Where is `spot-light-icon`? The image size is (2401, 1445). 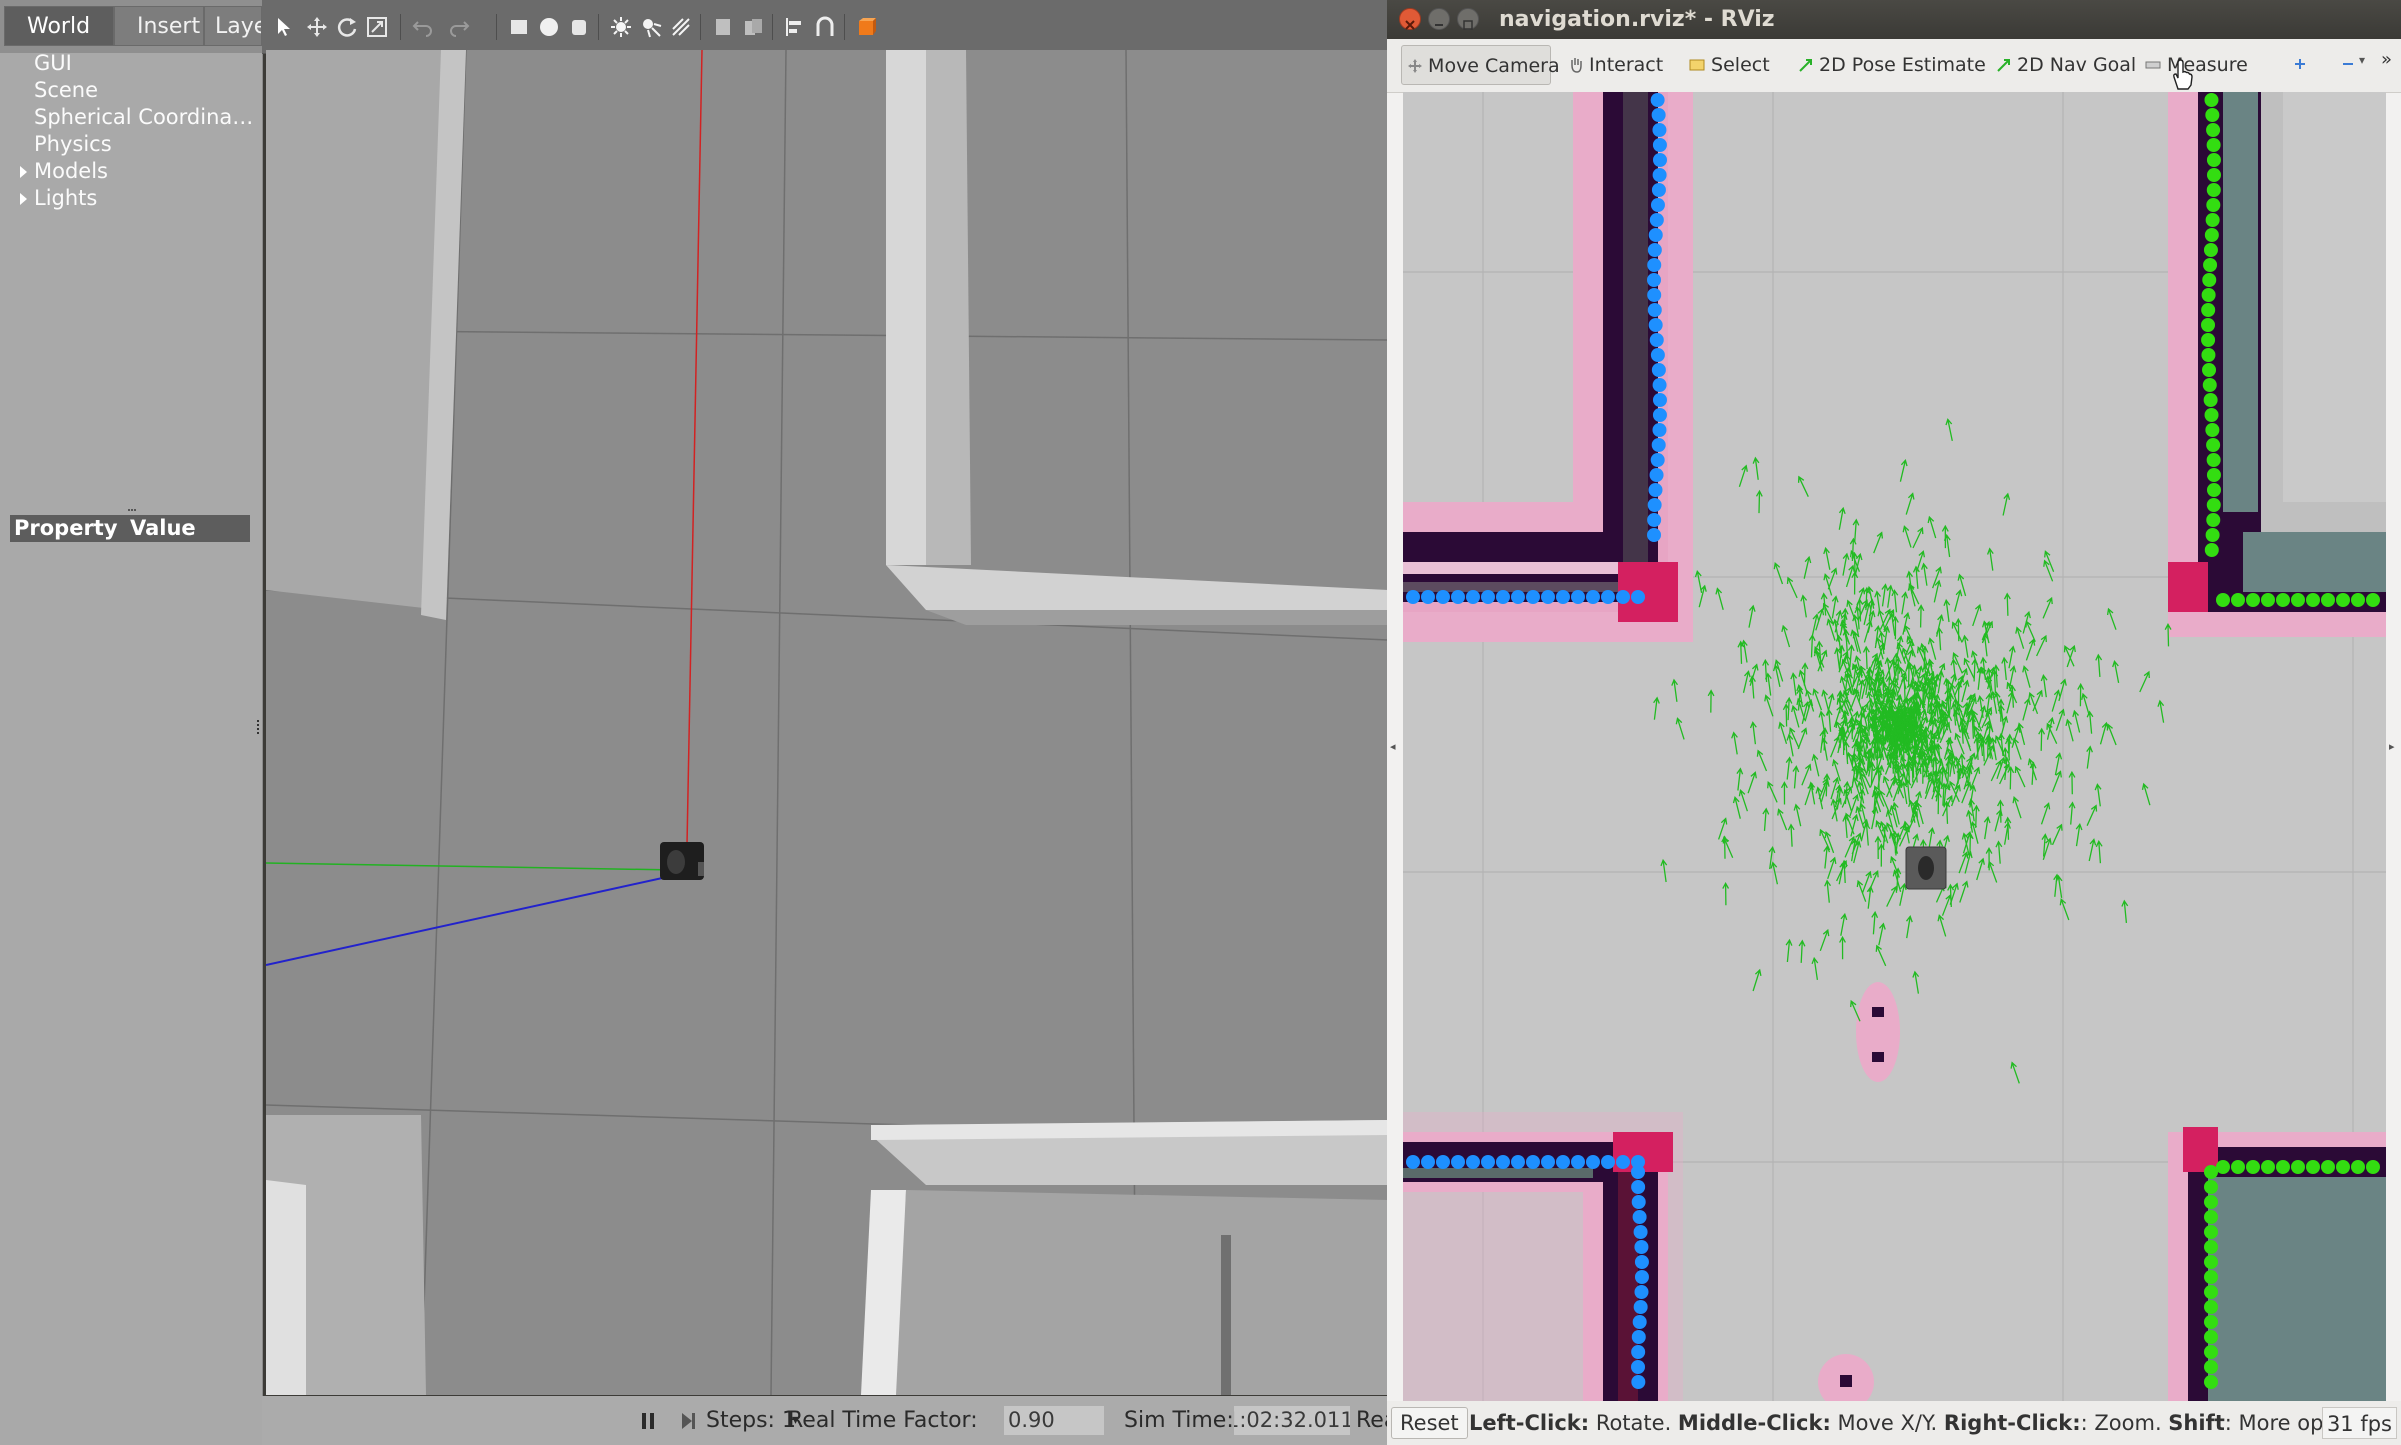
spot-light-icon is located at coordinates (651, 27).